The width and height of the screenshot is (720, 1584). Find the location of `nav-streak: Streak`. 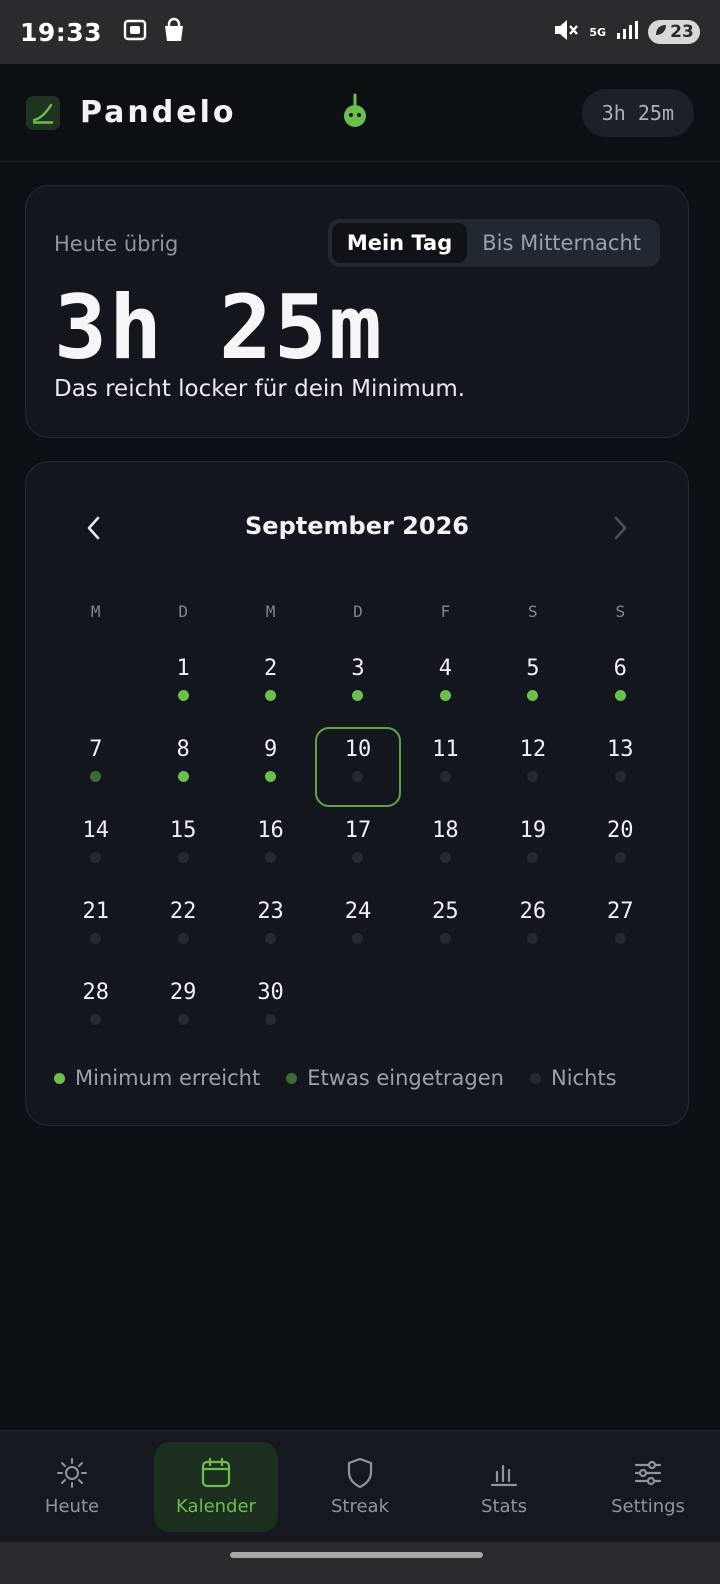

nav-streak: Streak is located at coordinates (360, 1486).